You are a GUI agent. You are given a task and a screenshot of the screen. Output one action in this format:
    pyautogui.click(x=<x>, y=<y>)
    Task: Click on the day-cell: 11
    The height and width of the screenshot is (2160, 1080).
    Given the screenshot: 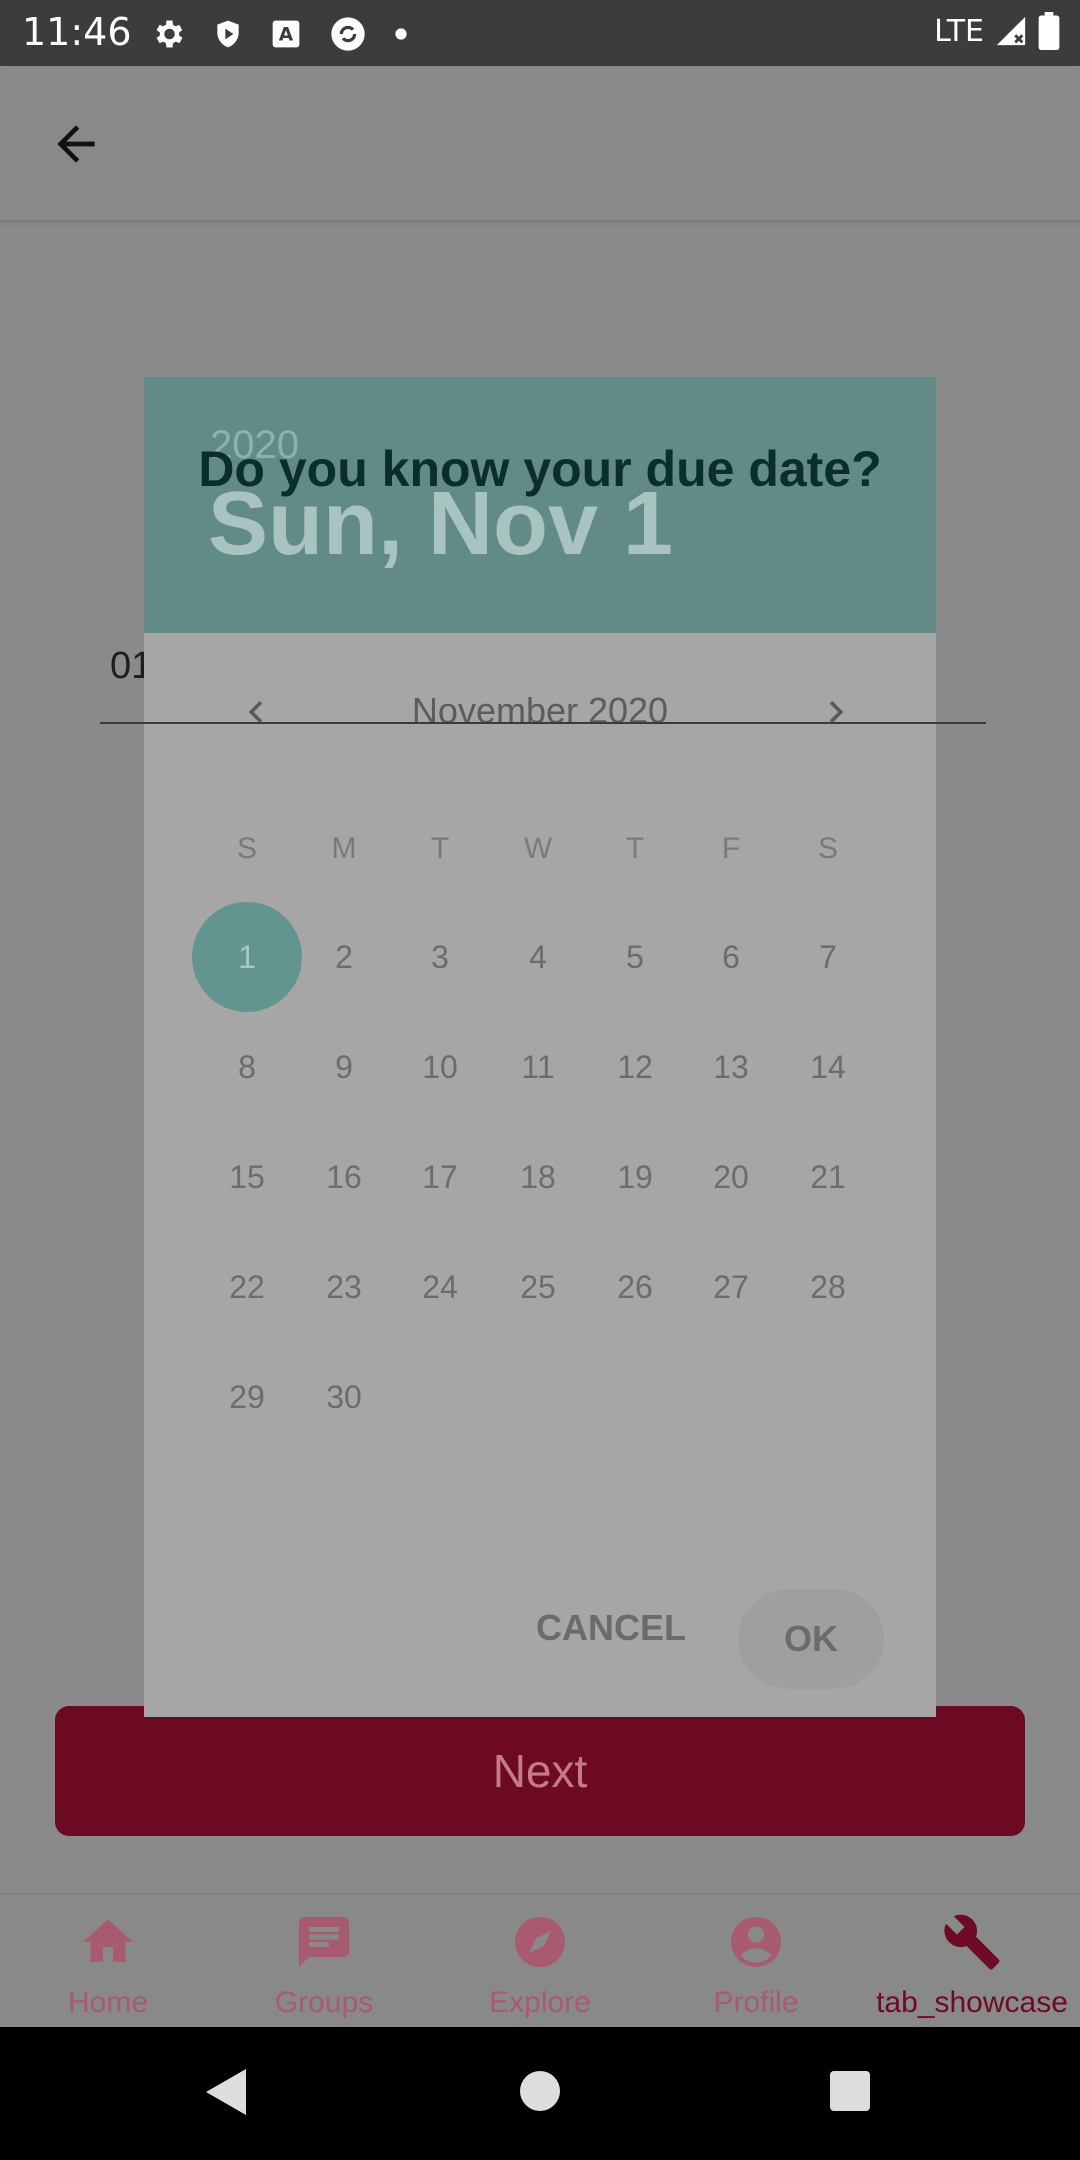 What is the action you would take?
    pyautogui.click(x=538, y=1067)
    